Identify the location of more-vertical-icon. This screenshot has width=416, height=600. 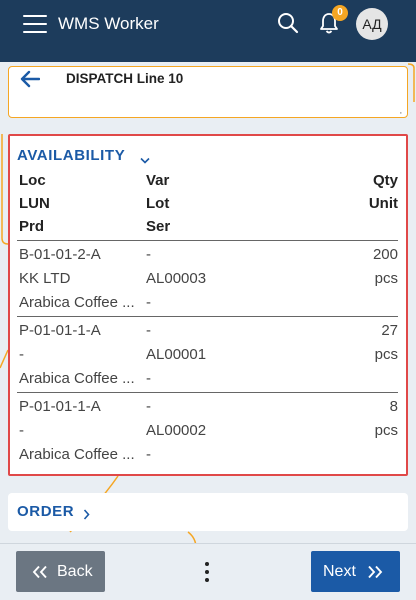
(207, 572).